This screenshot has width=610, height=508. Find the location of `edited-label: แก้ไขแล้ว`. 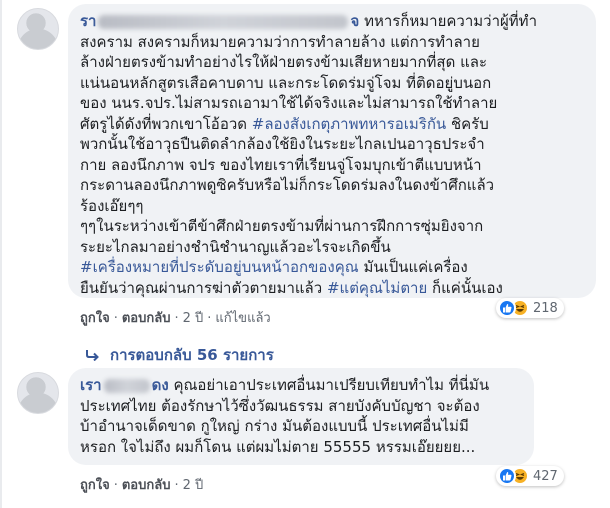

edited-label: แก้ไขแล้ว is located at coordinates (242, 318).